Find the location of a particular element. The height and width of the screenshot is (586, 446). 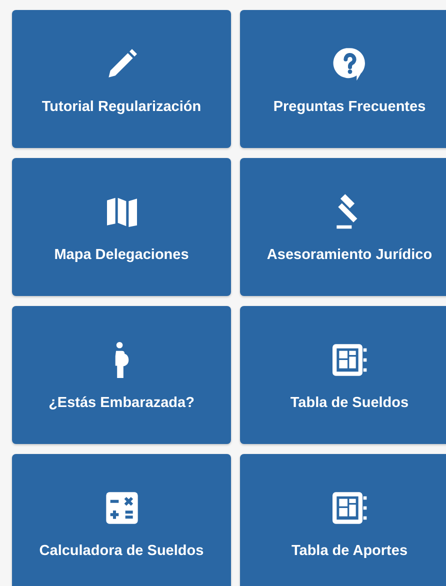

pregnant-person-icon is located at coordinates (121, 360).